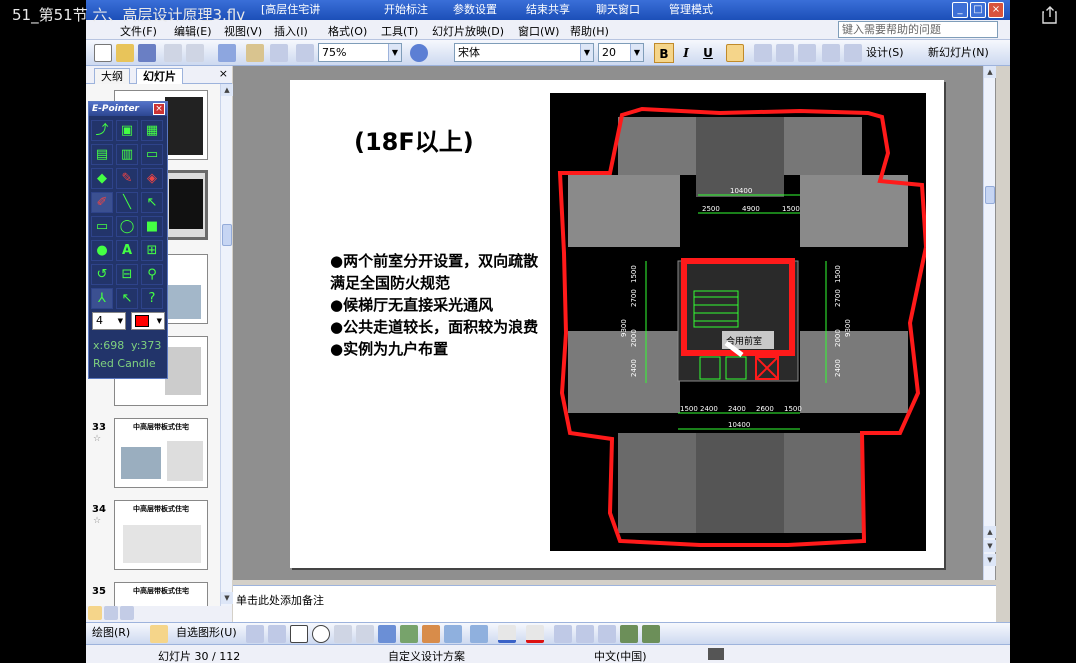 This screenshot has height=663, width=1076. I want to click on bold-button: B, so click(664, 53).